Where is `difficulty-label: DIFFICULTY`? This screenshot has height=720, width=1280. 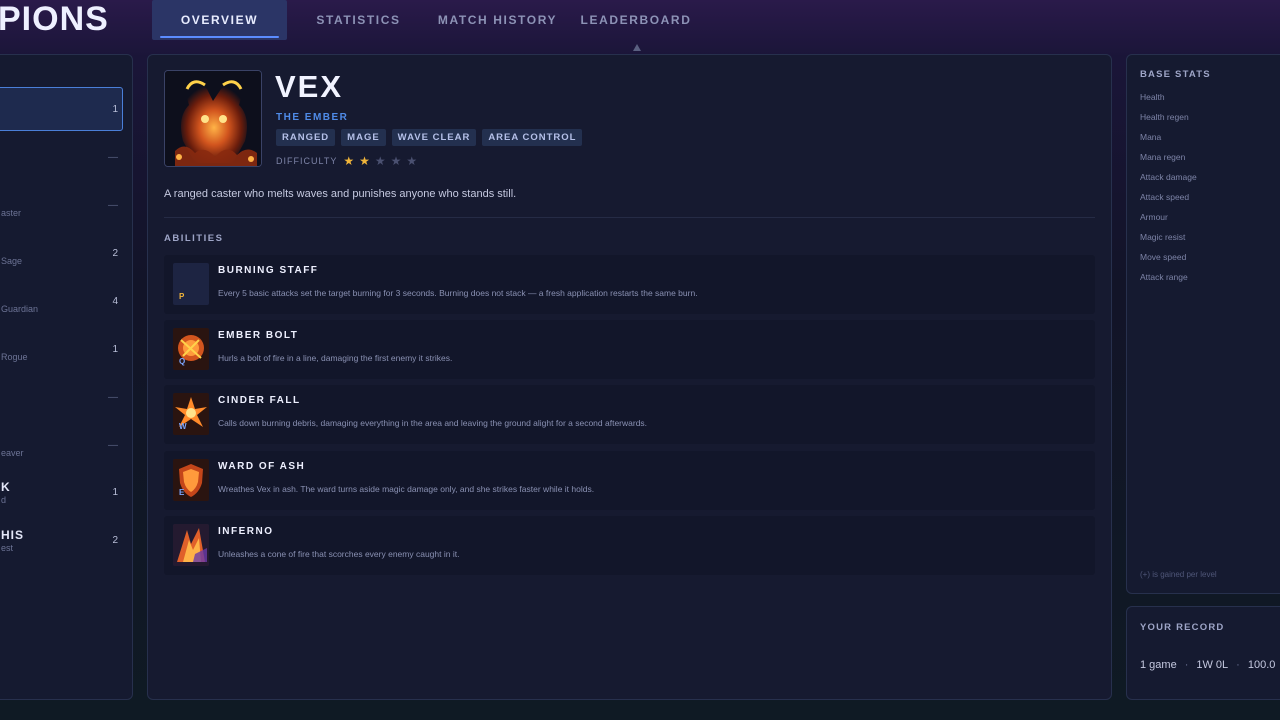
difficulty-label: DIFFICULTY is located at coordinates (307, 161).